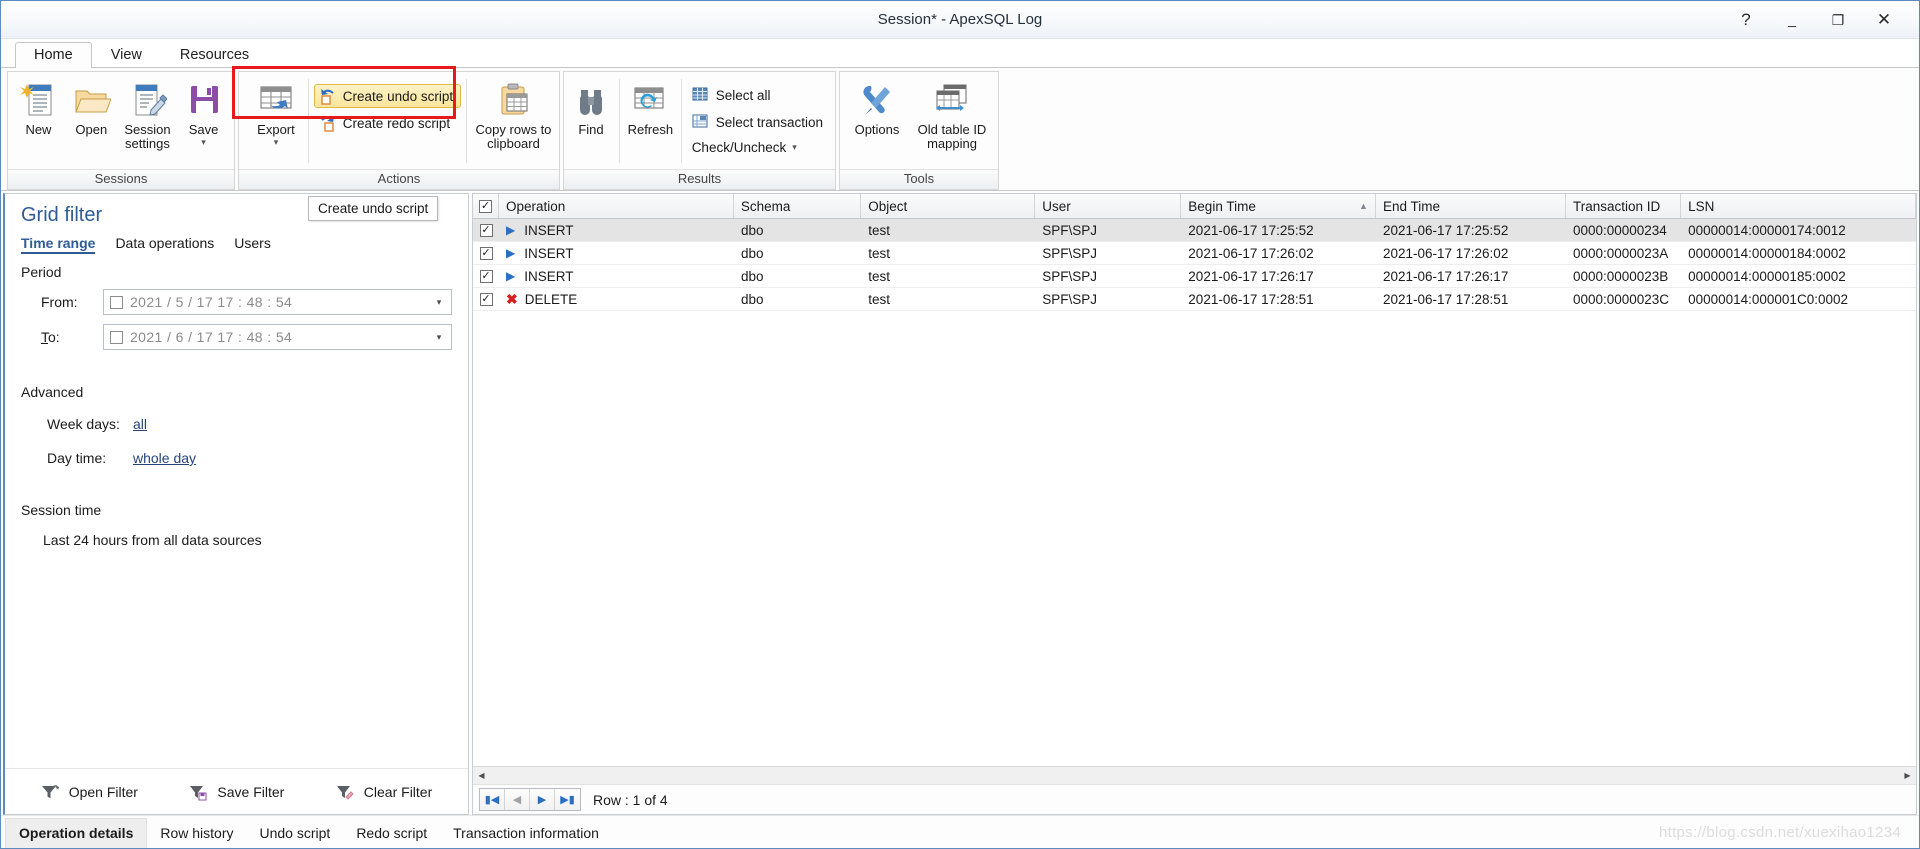  Describe the element at coordinates (277, 302) in the screenshot. I see `from-datetime-picker: 2021 / 5 / 17 17 : 48 : 54 ▾` at that location.